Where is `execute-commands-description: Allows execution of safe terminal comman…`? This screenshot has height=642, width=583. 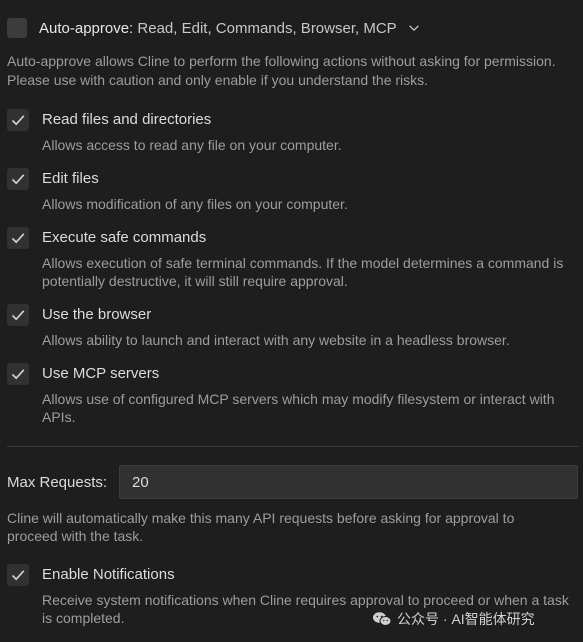
execute-commands-description: Allows execution of safe terminal comman… is located at coordinates (303, 272).